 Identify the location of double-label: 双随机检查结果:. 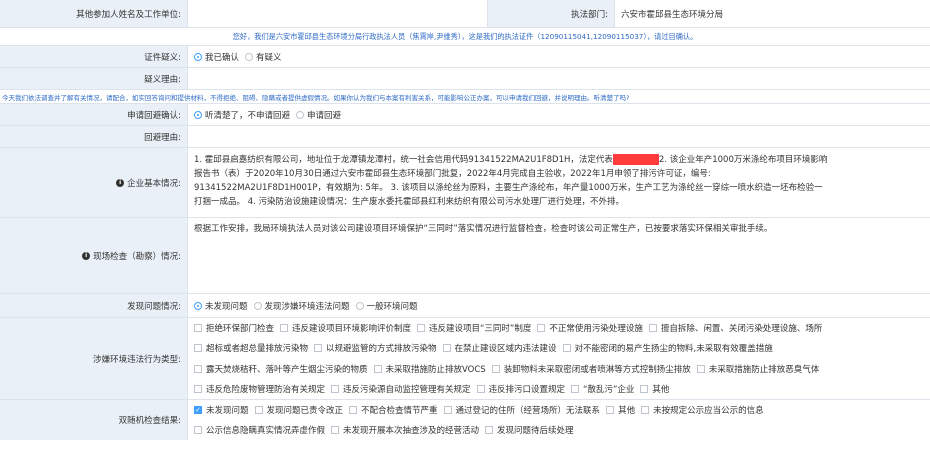
(94, 420).